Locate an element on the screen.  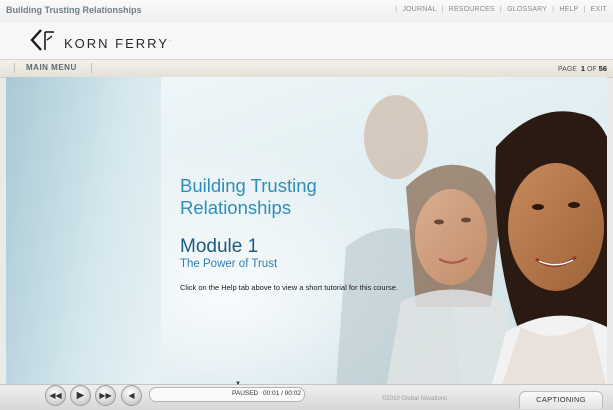
exit-link: EXIT is located at coordinates (599, 9).